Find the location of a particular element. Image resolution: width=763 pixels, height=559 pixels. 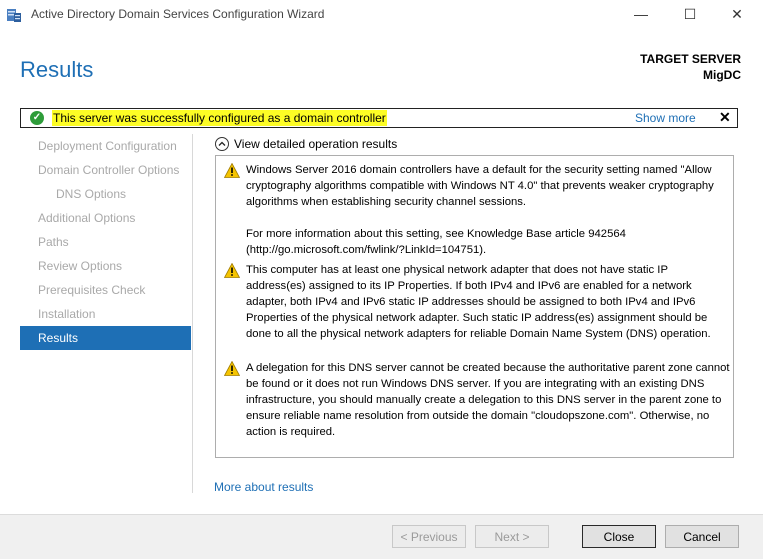

more-about-results-link: More about results is located at coordinates (263, 487).